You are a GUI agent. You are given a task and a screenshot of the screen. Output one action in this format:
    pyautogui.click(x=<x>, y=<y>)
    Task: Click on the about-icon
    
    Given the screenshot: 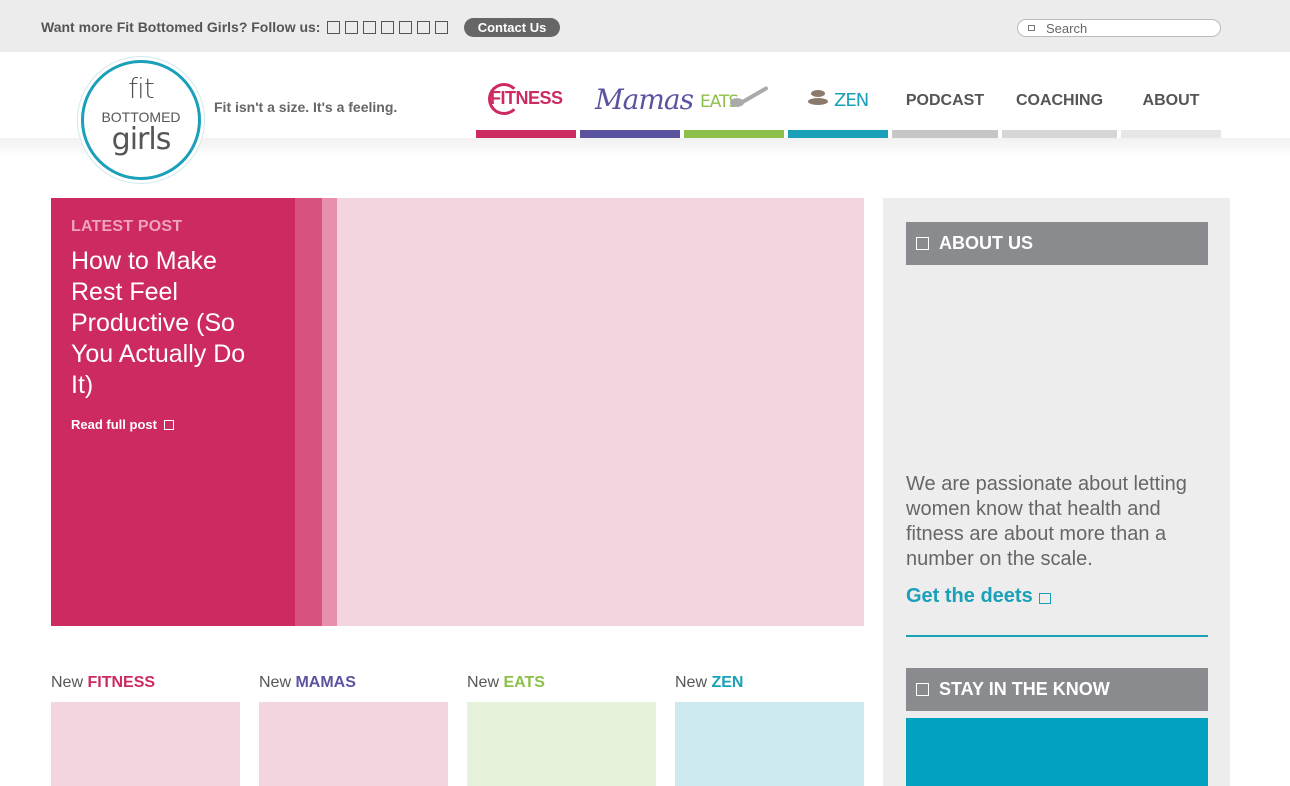 What is the action you would take?
    pyautogui.click(x=922, y=243)
    